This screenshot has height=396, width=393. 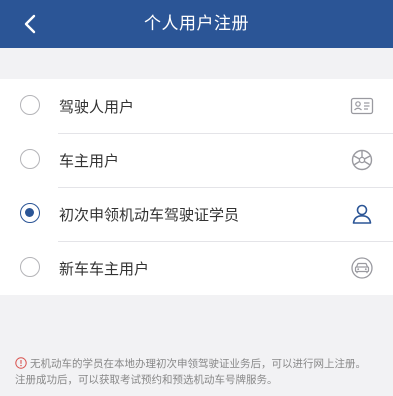 I want to click on warning-icon, so click(x=21, y=363).